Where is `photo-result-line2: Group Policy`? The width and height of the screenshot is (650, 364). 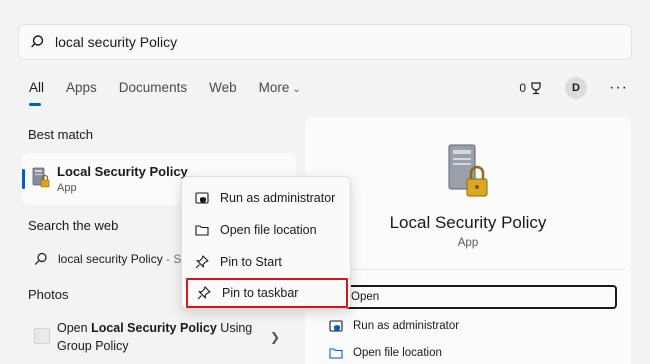 photo-result-line2: Group Policy is located at coordinates (93, 346).